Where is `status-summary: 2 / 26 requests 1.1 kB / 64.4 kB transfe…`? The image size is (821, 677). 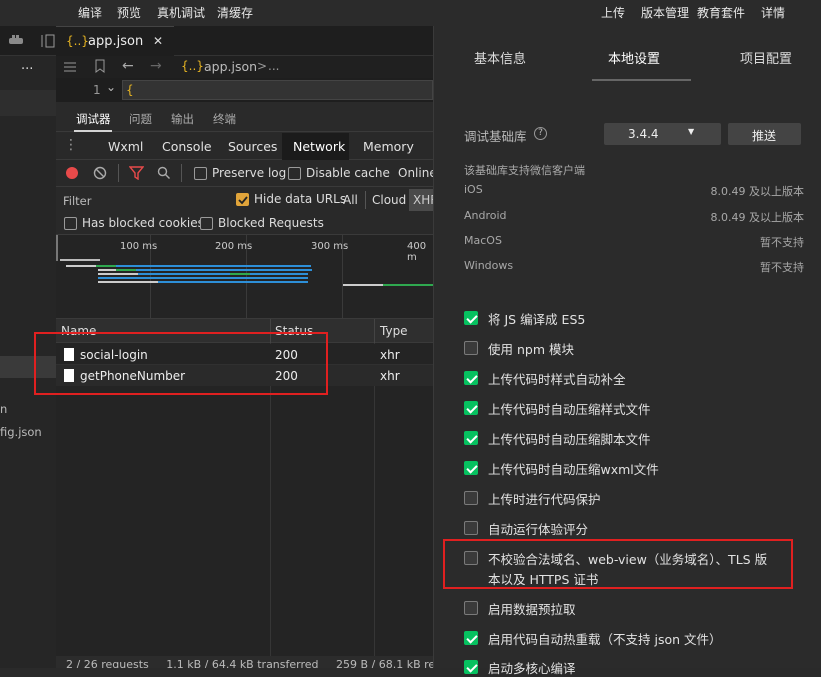 status-summary: 2 / 26 requests 1.1 kB / 64.4 kB transfe… is located at coordinates (249, 663).